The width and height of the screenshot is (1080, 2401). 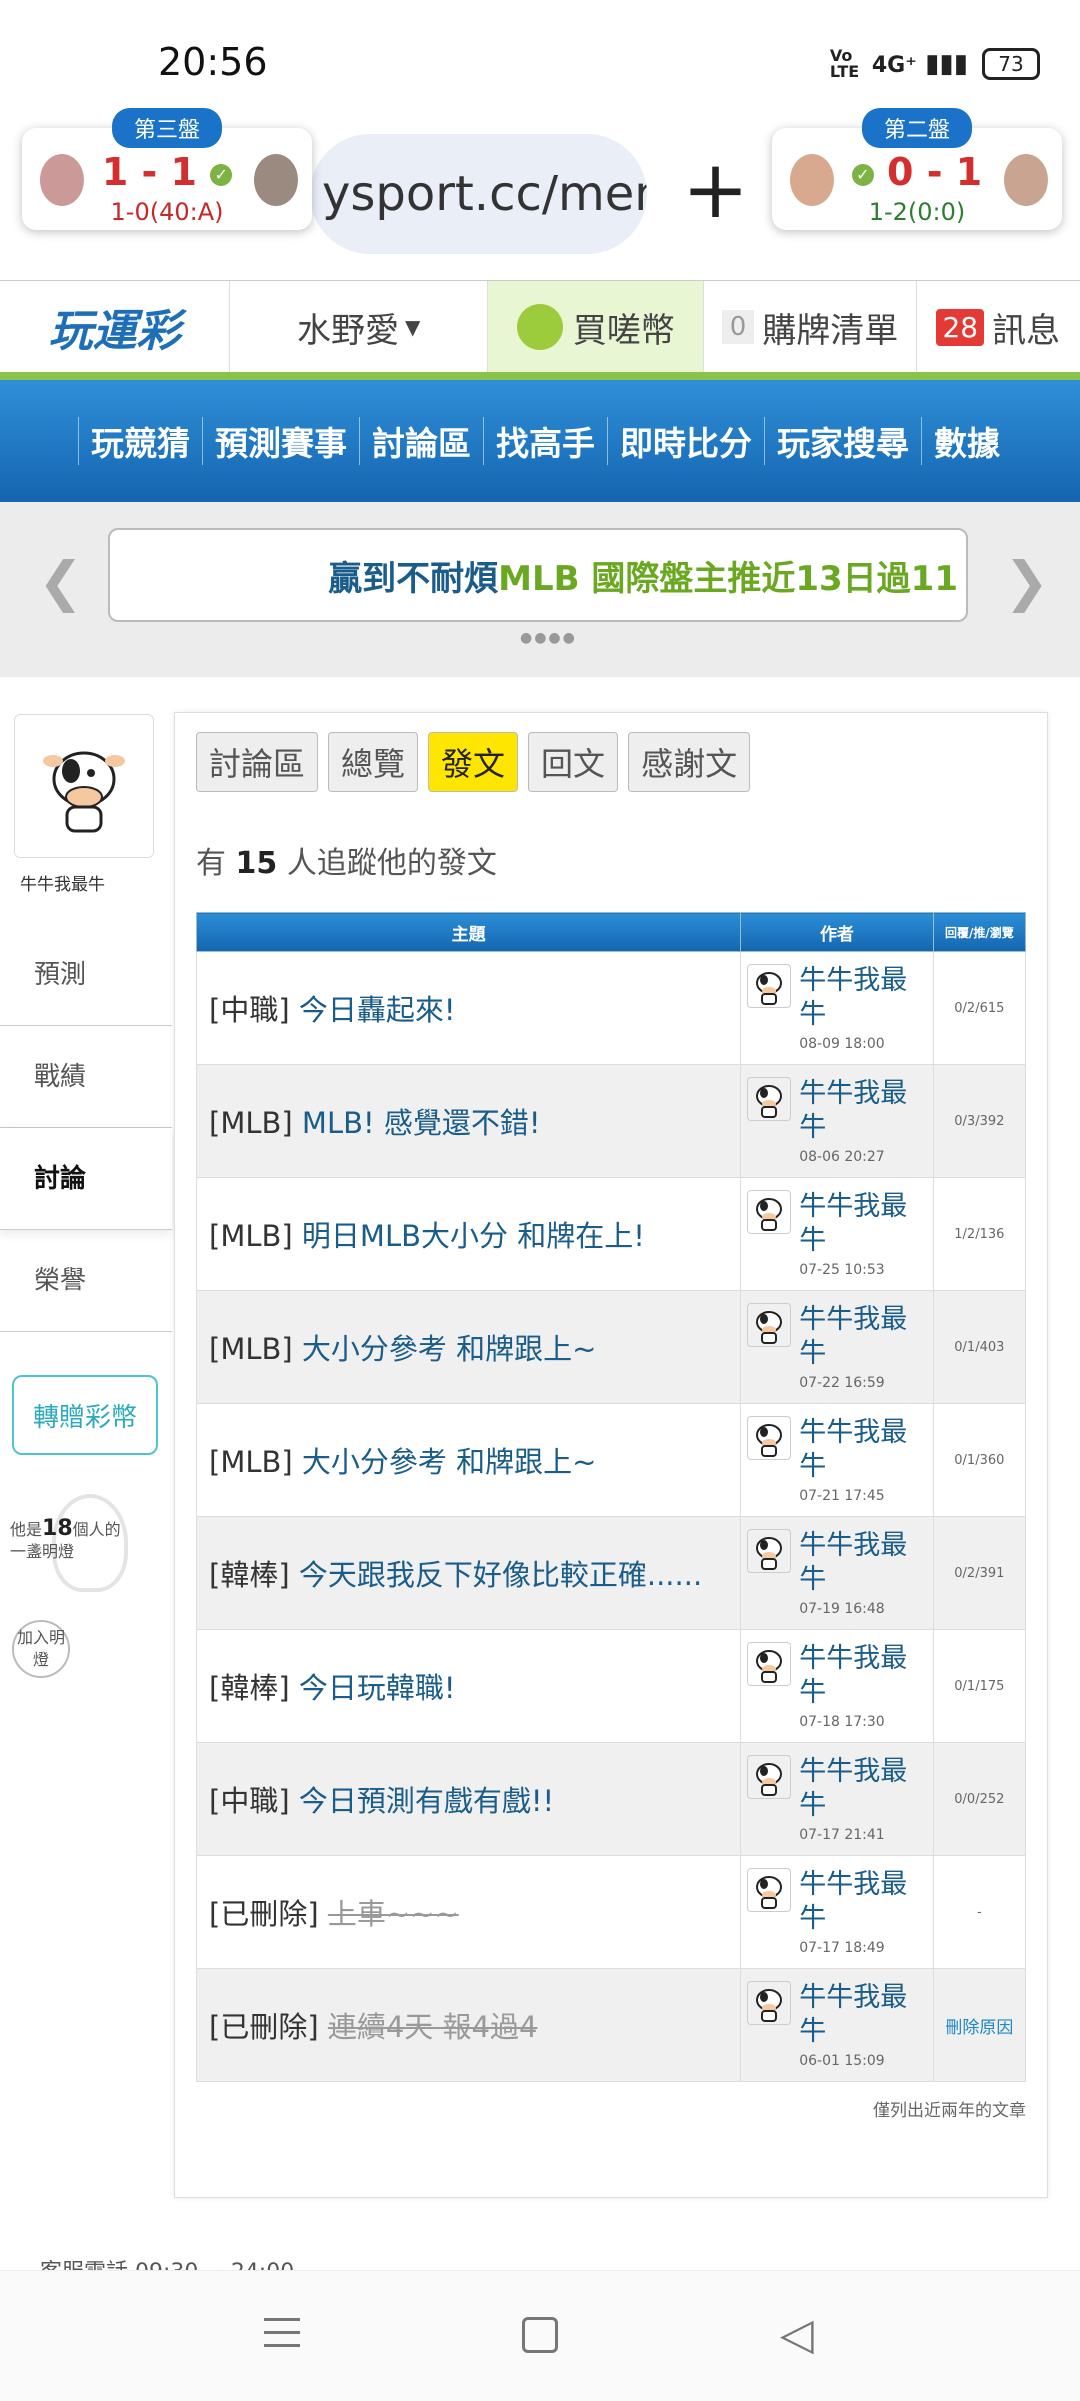 I want to click on side-item-record: 戰績, so click(x=86, y=1077).